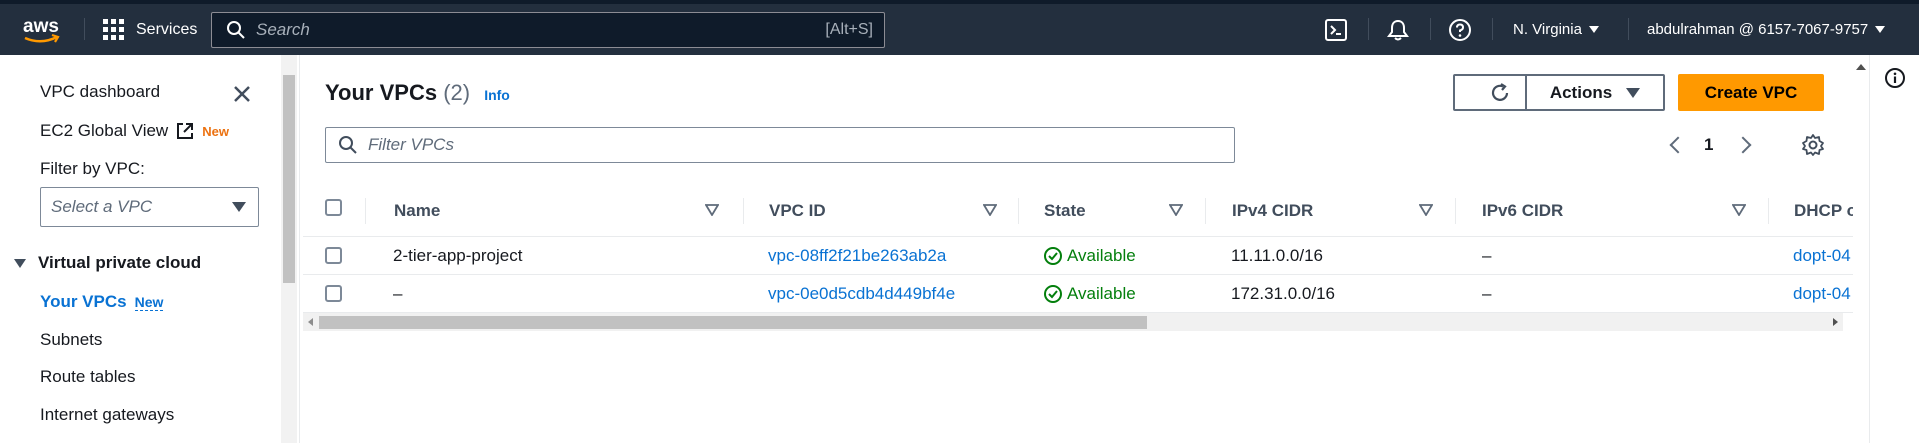  What do you see at coordinates (113, 29) in the screenshot?
I see `grid-icon` at bounding box center [113, 29].